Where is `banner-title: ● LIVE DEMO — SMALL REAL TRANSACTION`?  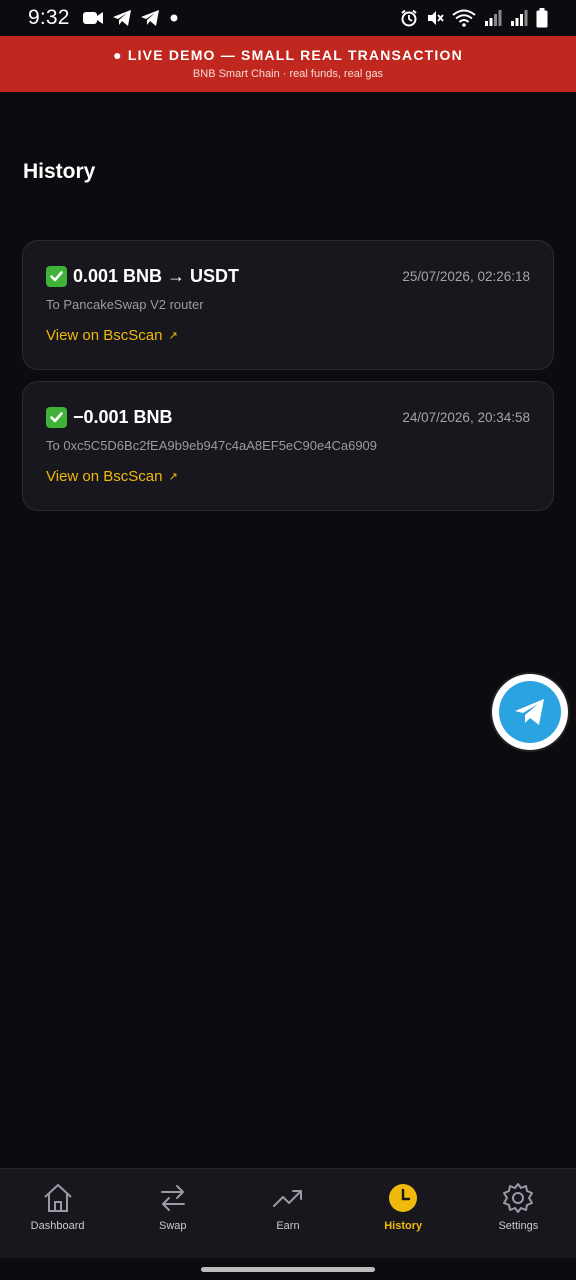
banner-title: ● LIVE DEMO — SMALL REAL TRANSACTION is located at coordinates (288, 55).